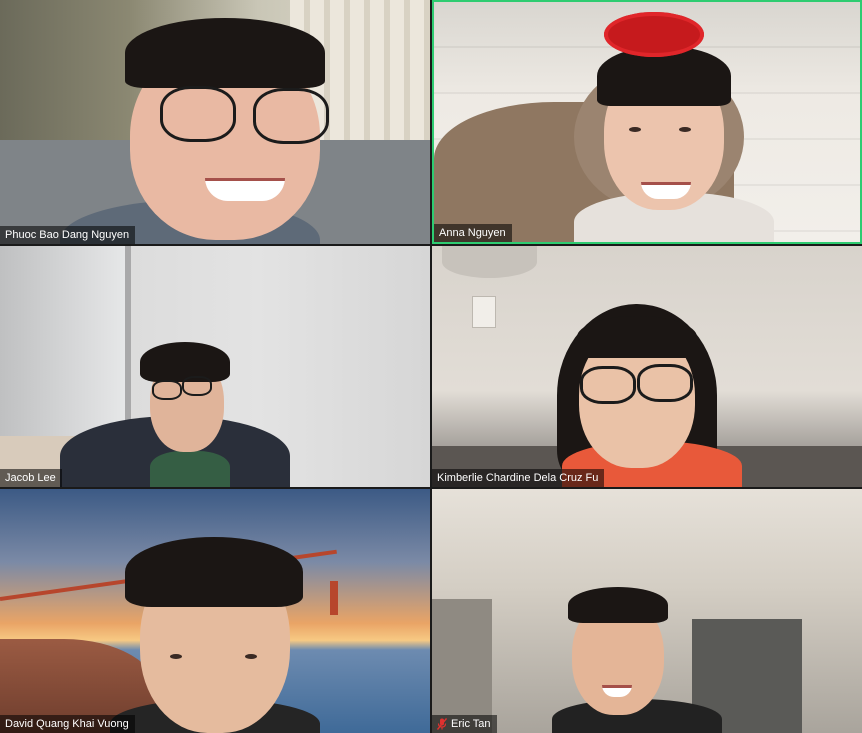 The height and width of the screenshot is (733, 862). Describe the element at coordinates (484, 312) in the screenshot. I see `light-switch` at that location.